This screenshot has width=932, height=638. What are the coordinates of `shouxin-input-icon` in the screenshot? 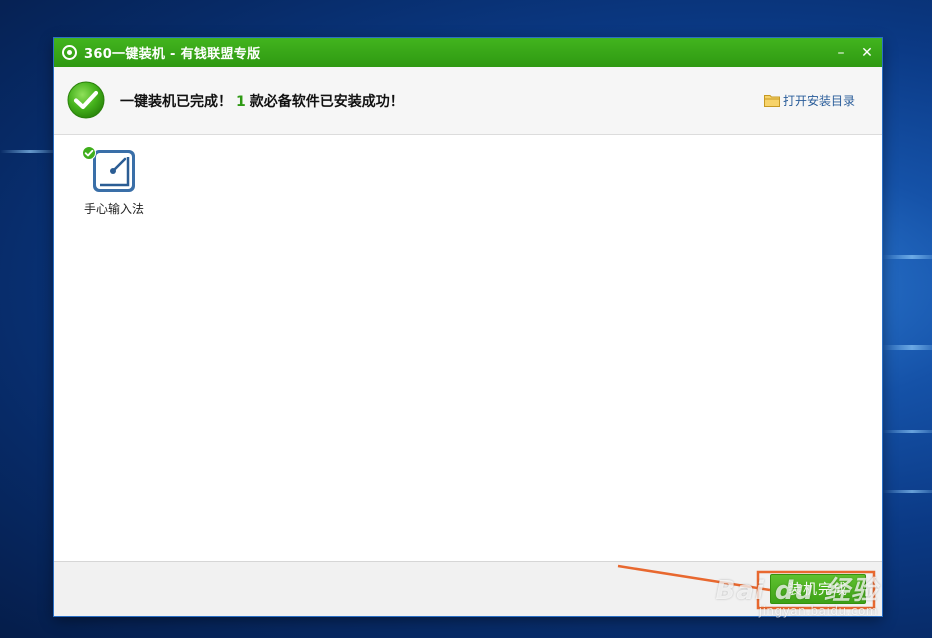 It's located at (109, 169).